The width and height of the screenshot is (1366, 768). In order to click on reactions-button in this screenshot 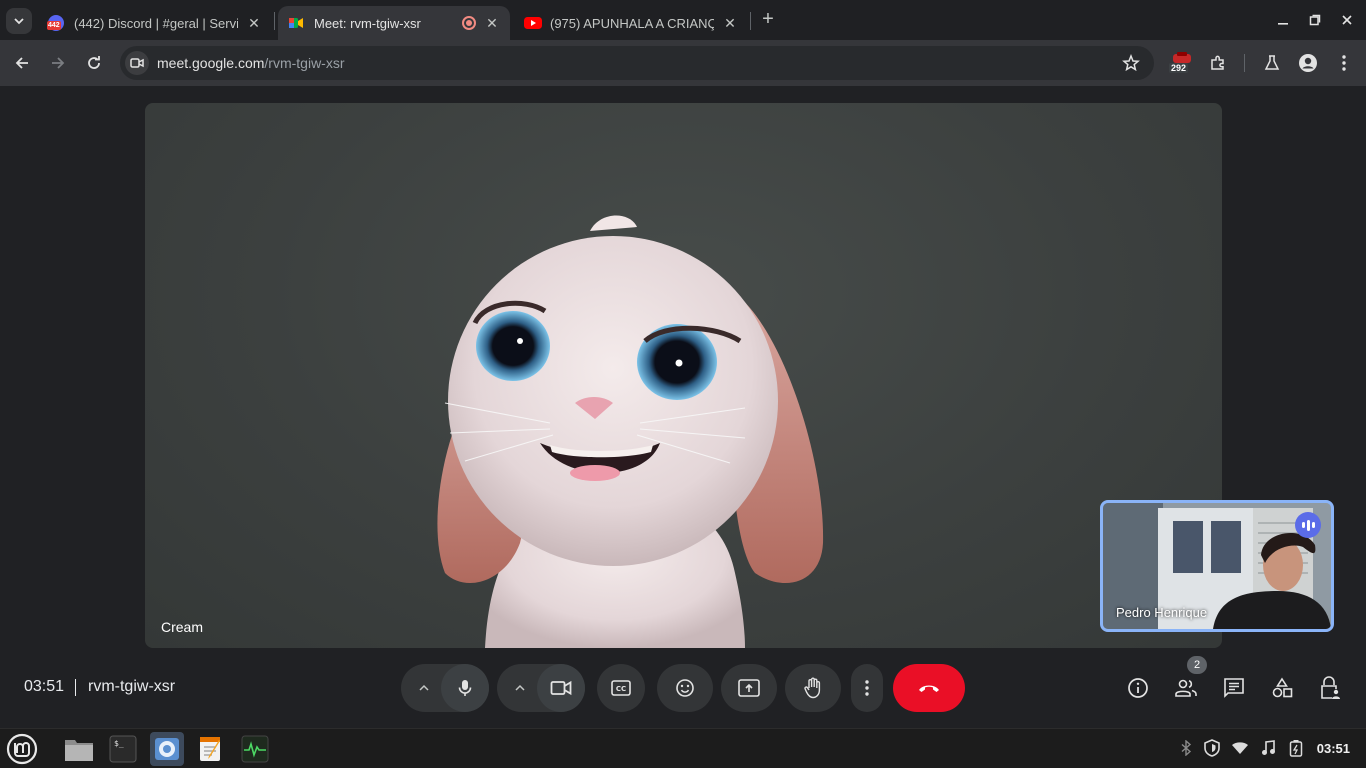, I will do `click(685, 688)`.